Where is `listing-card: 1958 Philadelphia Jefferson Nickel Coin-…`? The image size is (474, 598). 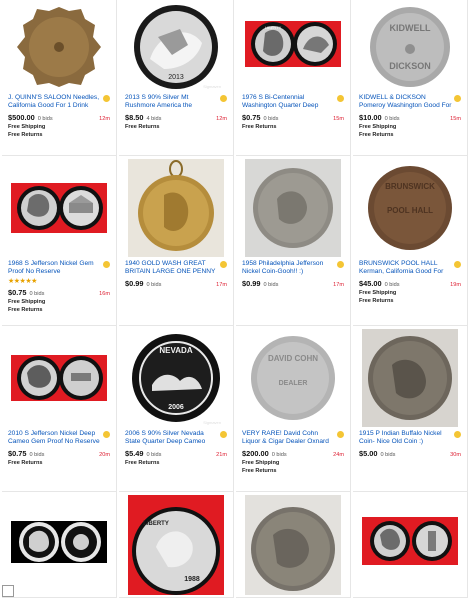 listing-card: 1958 Philadelphia Jefferson Nickel Coin-… is located at coordinates (293, 241).